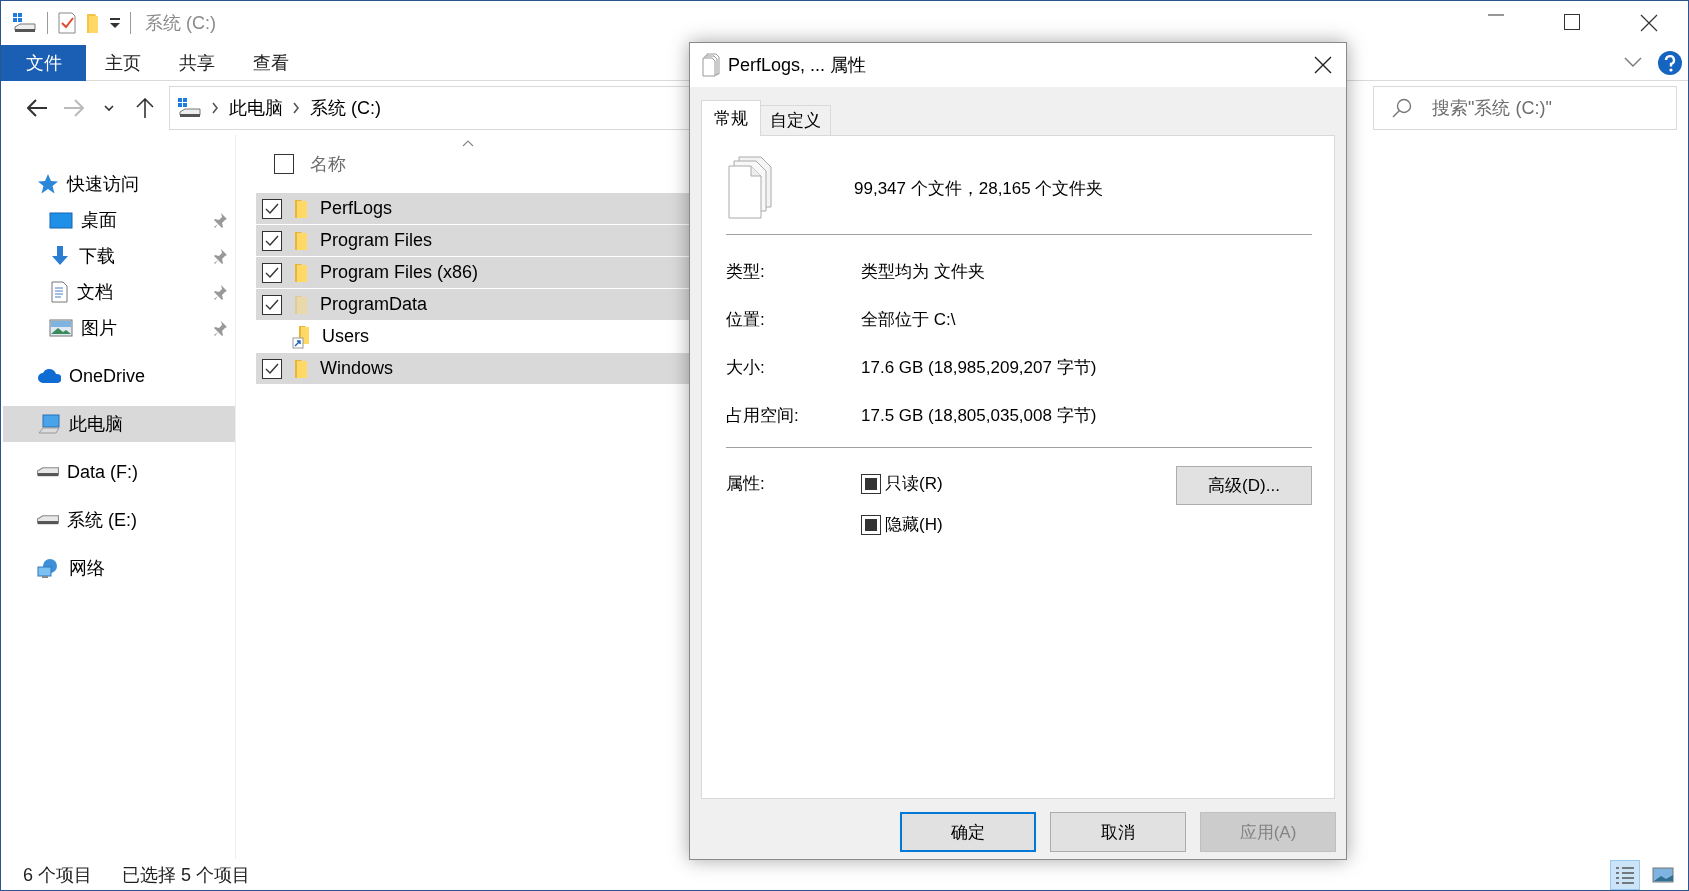 The height and width of the screenshot is (891, 1689). What do you see at coordinates (48, 184) in the screenshot?
I see `star-icon` at bounding box center [48, 184].